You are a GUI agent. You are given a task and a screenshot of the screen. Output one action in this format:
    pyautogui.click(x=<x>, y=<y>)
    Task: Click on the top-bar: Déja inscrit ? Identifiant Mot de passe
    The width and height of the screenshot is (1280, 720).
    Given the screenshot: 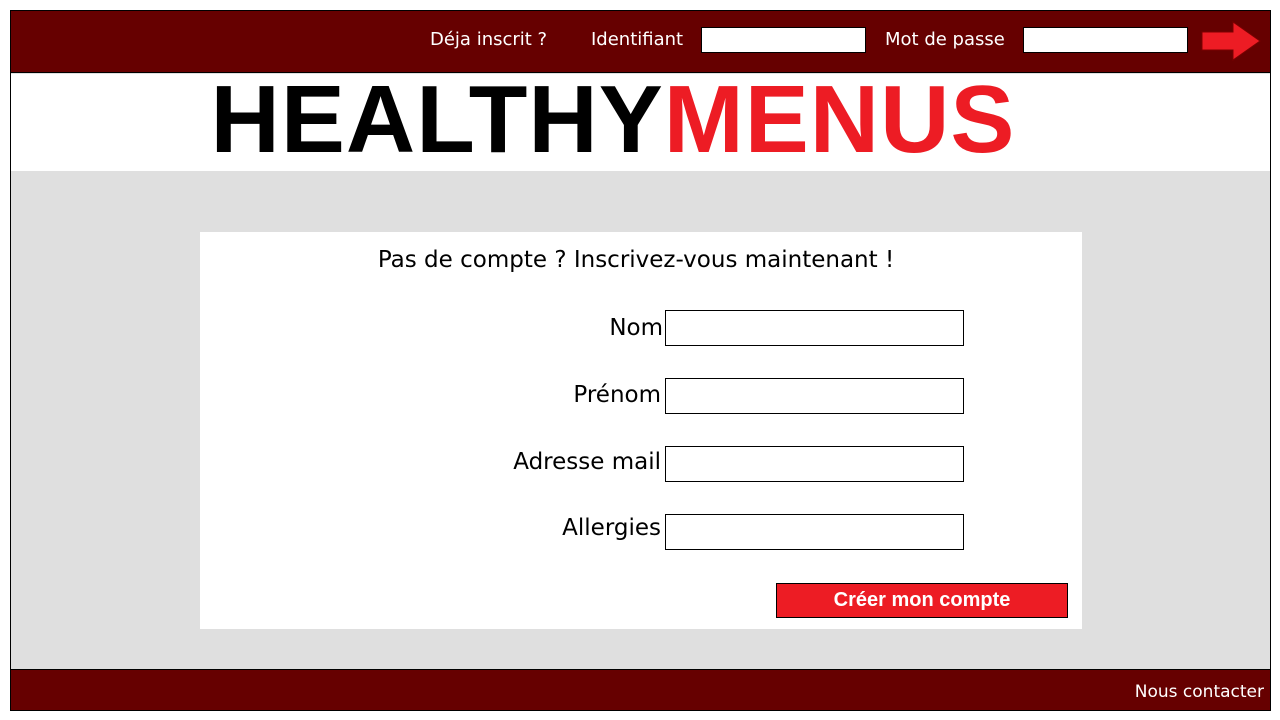 What is the action you would take?
    pyautogui.click(x=640, y=42)
    